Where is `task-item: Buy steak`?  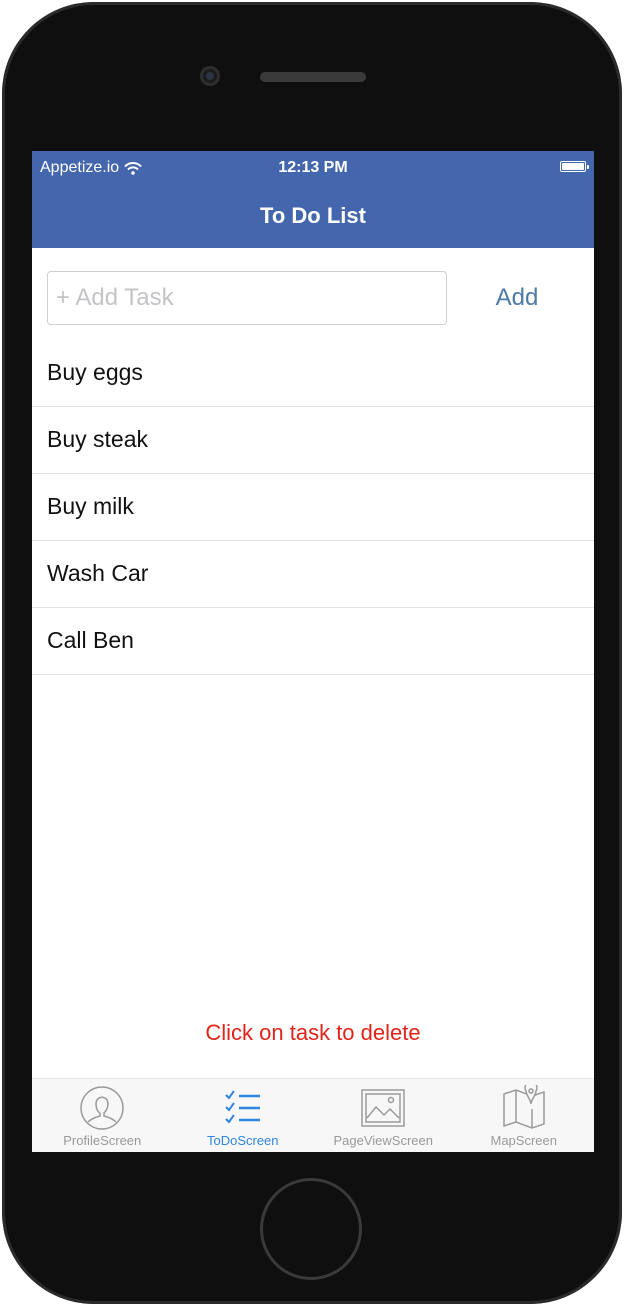 task-item: Buy steak is located at coordinates (313, 440).